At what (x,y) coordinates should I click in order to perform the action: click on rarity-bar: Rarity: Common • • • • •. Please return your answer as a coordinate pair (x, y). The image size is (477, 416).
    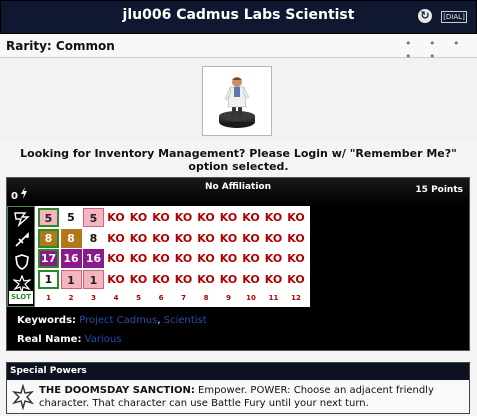
    Looking at the image, I should click on (238, 48).